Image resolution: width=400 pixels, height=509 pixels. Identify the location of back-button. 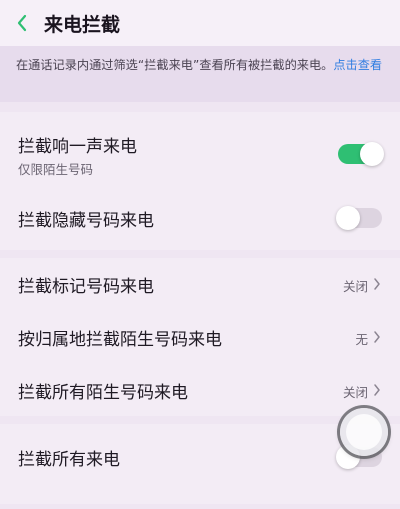
(22, 23).